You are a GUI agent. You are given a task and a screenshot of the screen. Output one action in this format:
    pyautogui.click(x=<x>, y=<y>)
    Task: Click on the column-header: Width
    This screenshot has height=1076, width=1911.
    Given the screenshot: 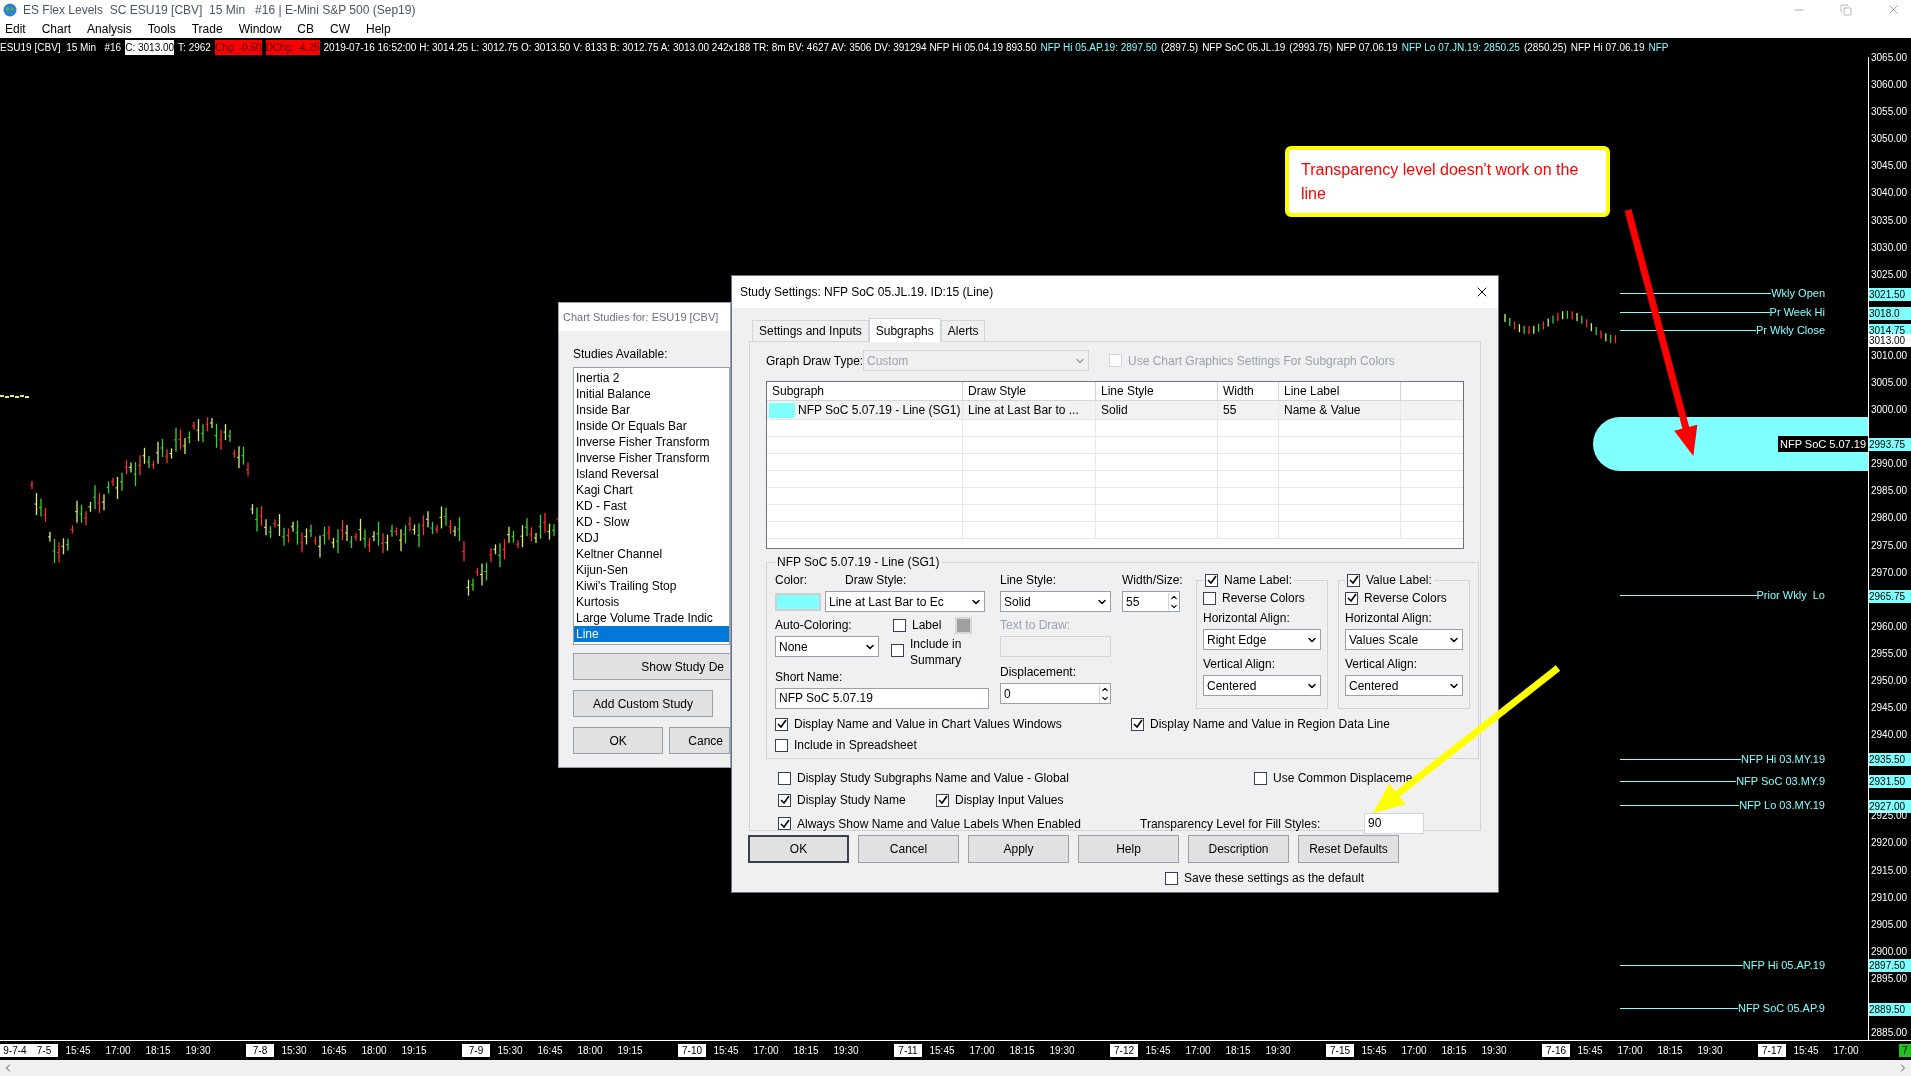 What is the action you would take?
    pyautogui.click(x=1248, y=391)
    